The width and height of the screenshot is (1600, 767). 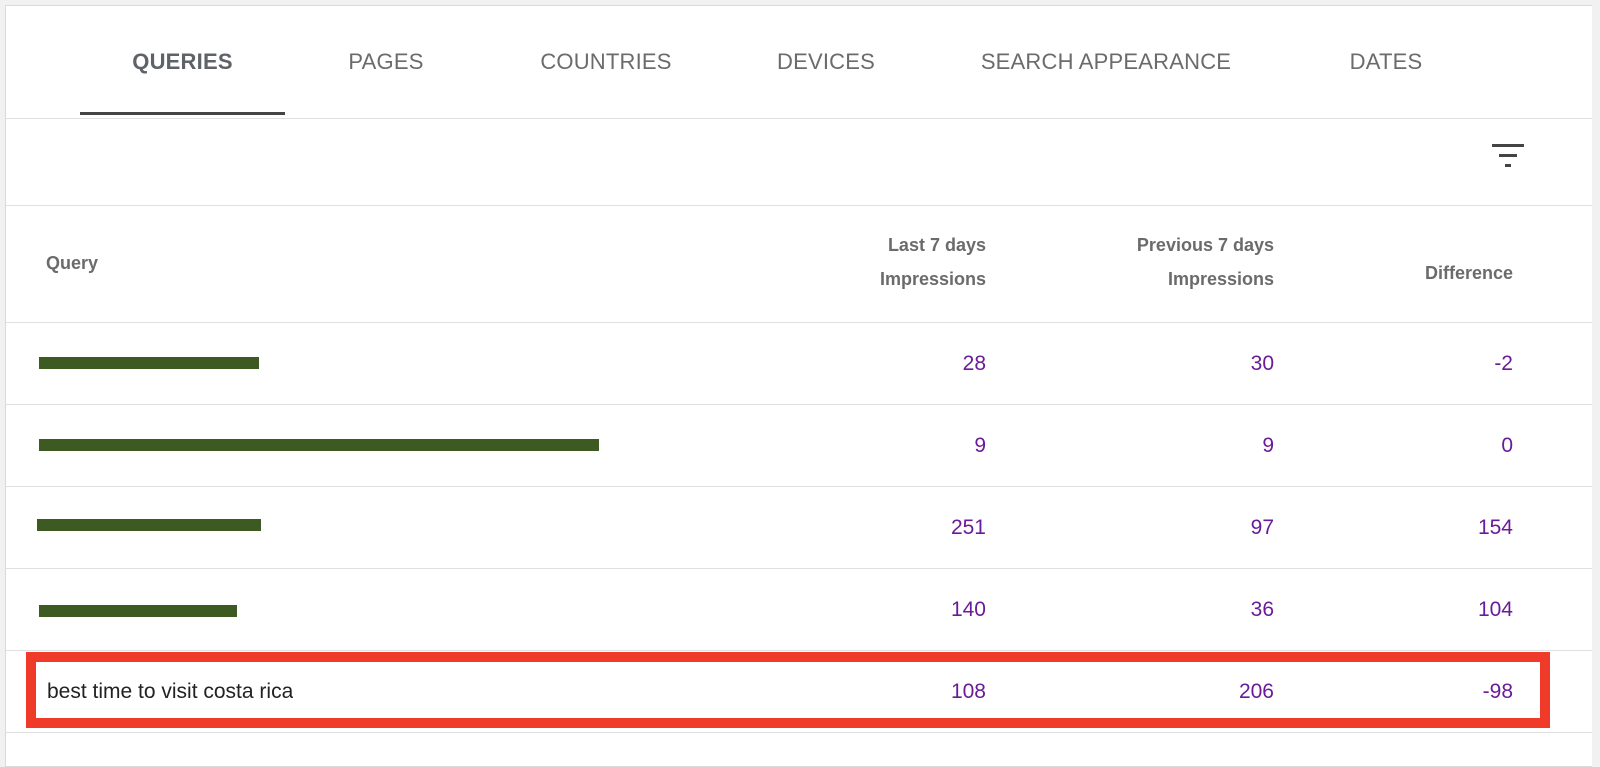 What do you see at coordinates (799, 446) in the screenshot?
I see `table-row: 9 9 0` at bounding box center [799, 446].